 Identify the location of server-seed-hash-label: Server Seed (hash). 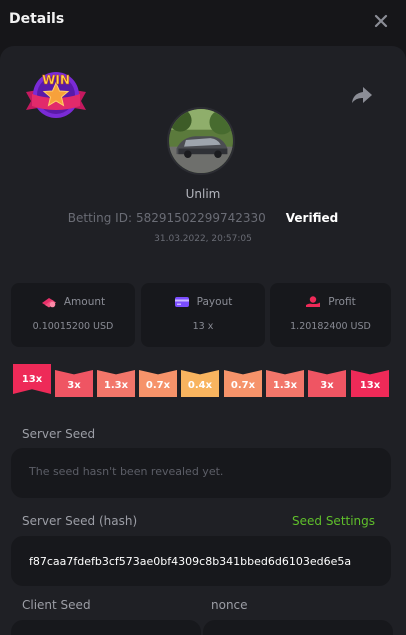
(80, 521).